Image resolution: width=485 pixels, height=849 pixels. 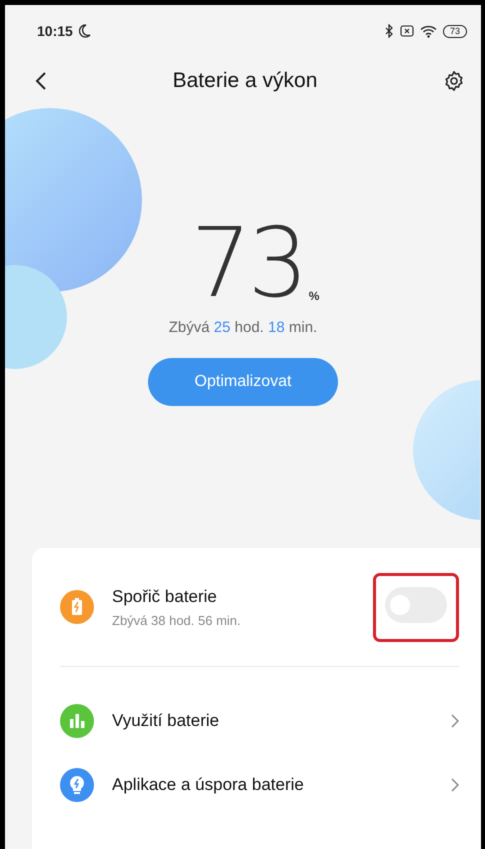 I want to click on setting-title: Aplikace a úspora baterie, so click(x=208, y=785).